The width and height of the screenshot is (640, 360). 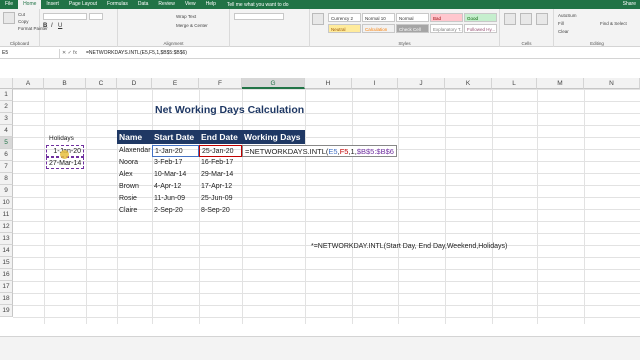 I want to click on fx-icon: ✕ ✓ fx, so click(x=69, y=53).